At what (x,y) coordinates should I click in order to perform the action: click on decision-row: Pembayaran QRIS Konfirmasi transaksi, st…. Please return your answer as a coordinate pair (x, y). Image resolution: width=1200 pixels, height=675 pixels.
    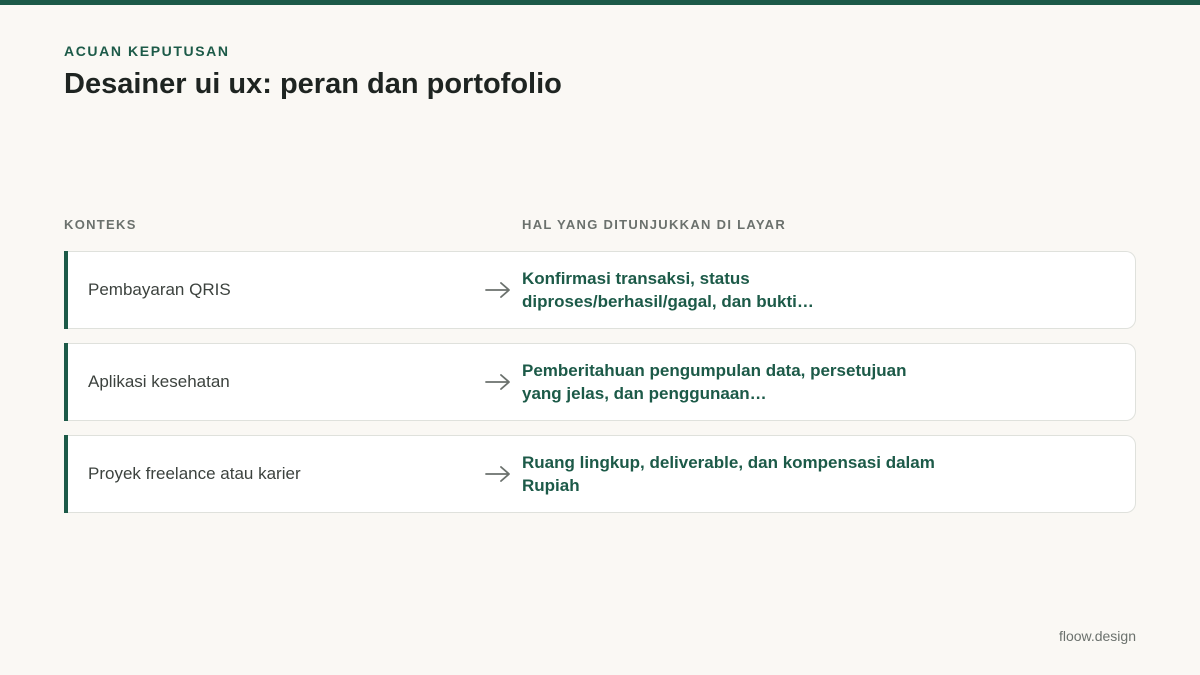
    Looking at the image, I should click on (600, 290).